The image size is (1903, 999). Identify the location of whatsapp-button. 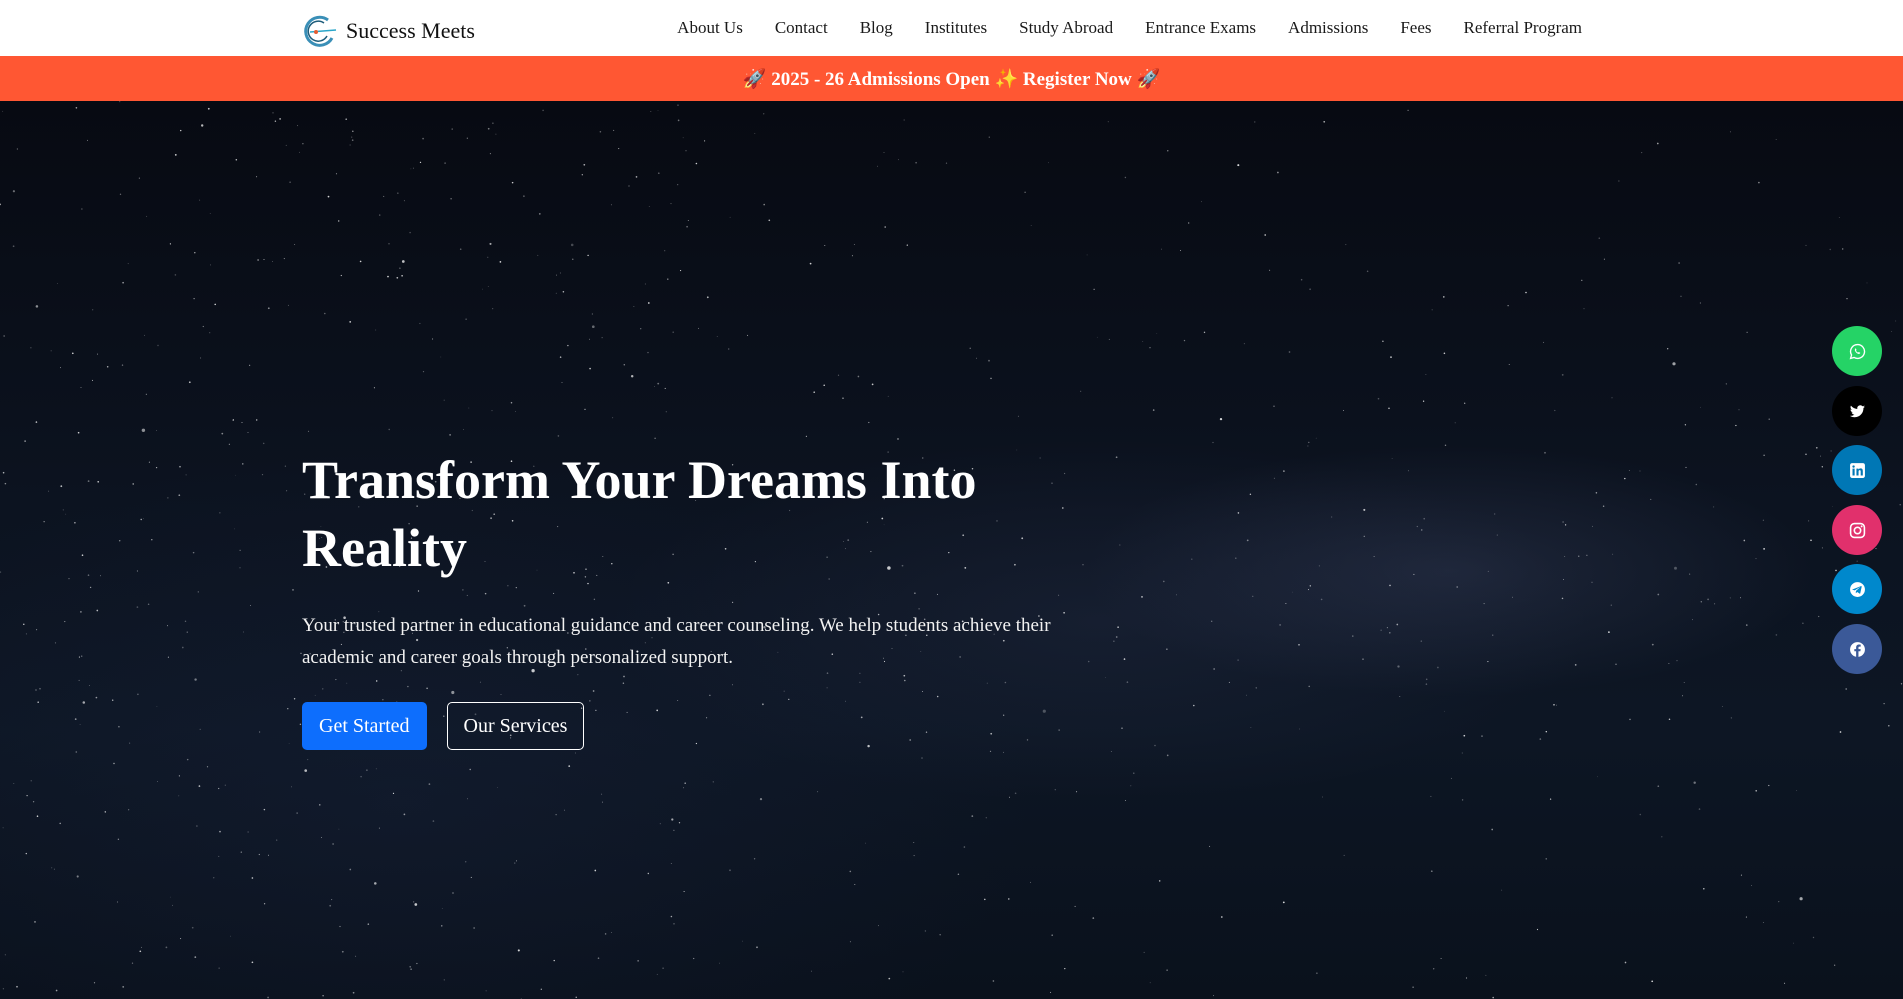
(1857, 351).